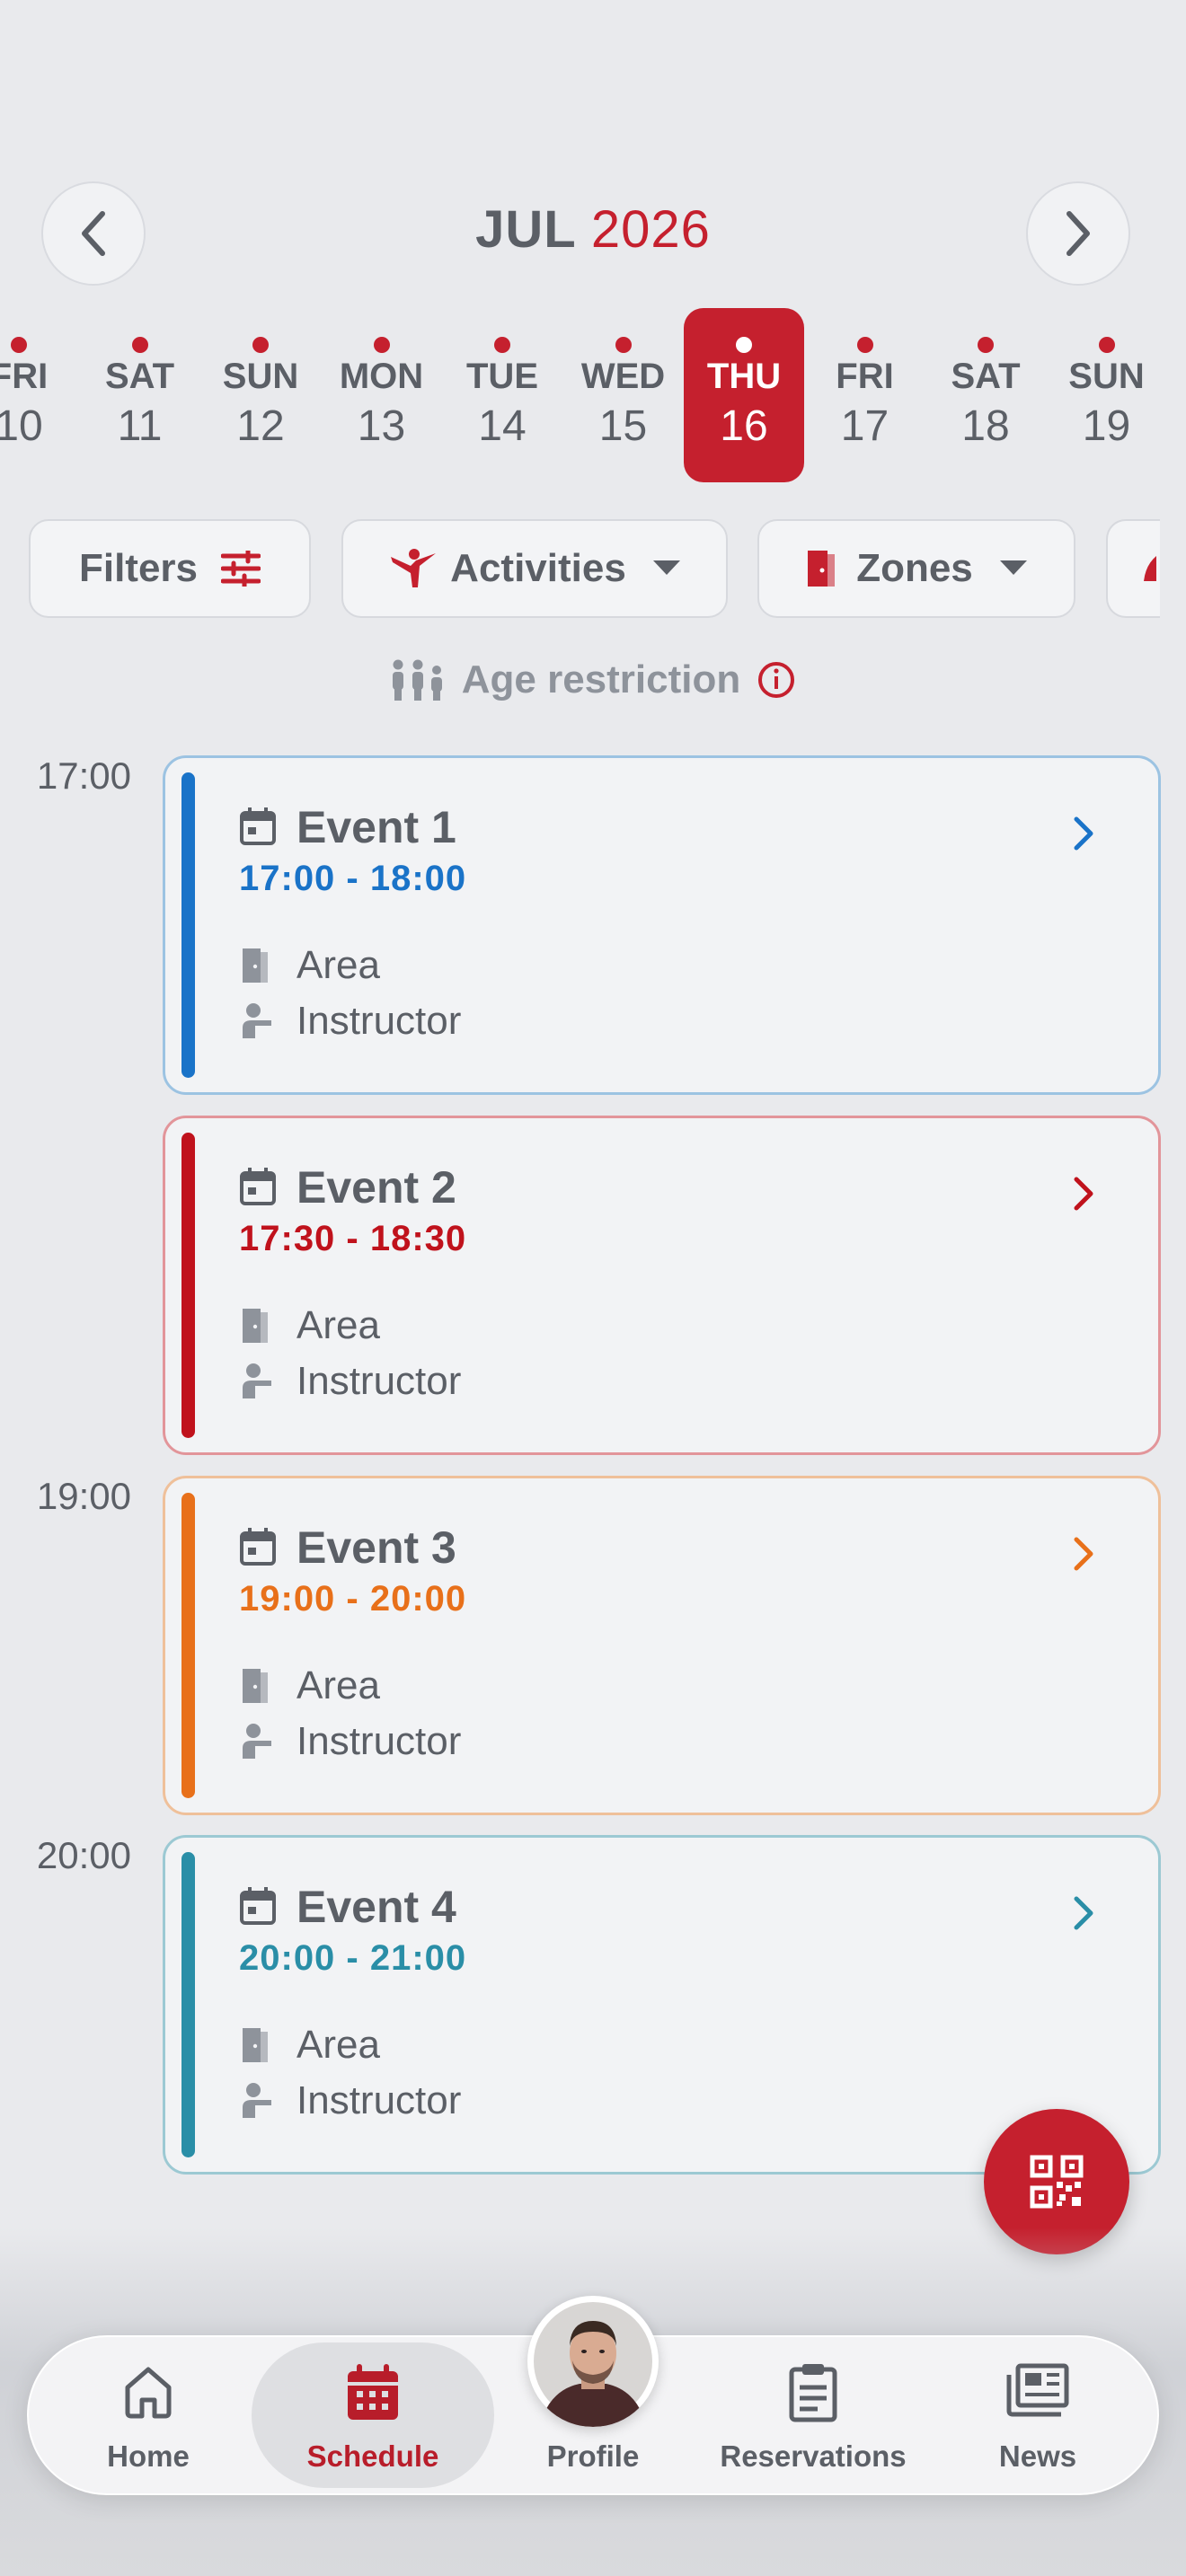  What do you see at coordinates (148, 2415) in the screenshot?
I see `nav-home: Home` at bounding box center [148, 2415].